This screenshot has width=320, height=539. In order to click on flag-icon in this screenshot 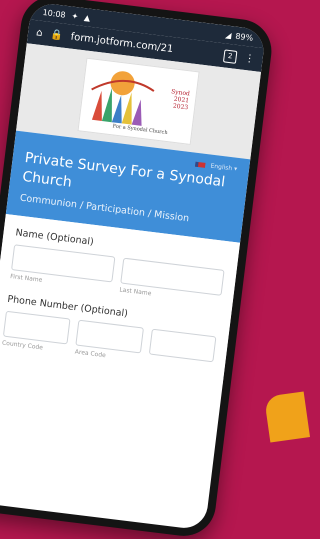, I will do `click(200, 164)`.